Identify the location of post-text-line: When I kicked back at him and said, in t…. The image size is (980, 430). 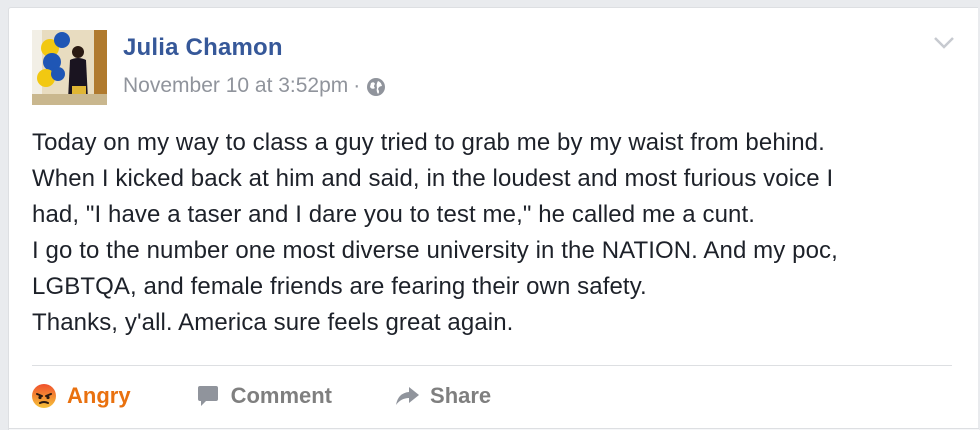
(433, 178).